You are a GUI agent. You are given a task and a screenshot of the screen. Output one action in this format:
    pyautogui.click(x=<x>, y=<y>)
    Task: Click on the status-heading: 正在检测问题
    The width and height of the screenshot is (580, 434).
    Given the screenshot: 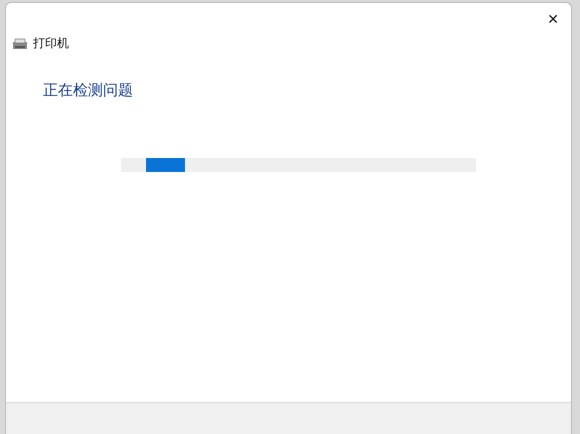 What is the action you would take?
    pyautogui.click(x=88, y=90)
    